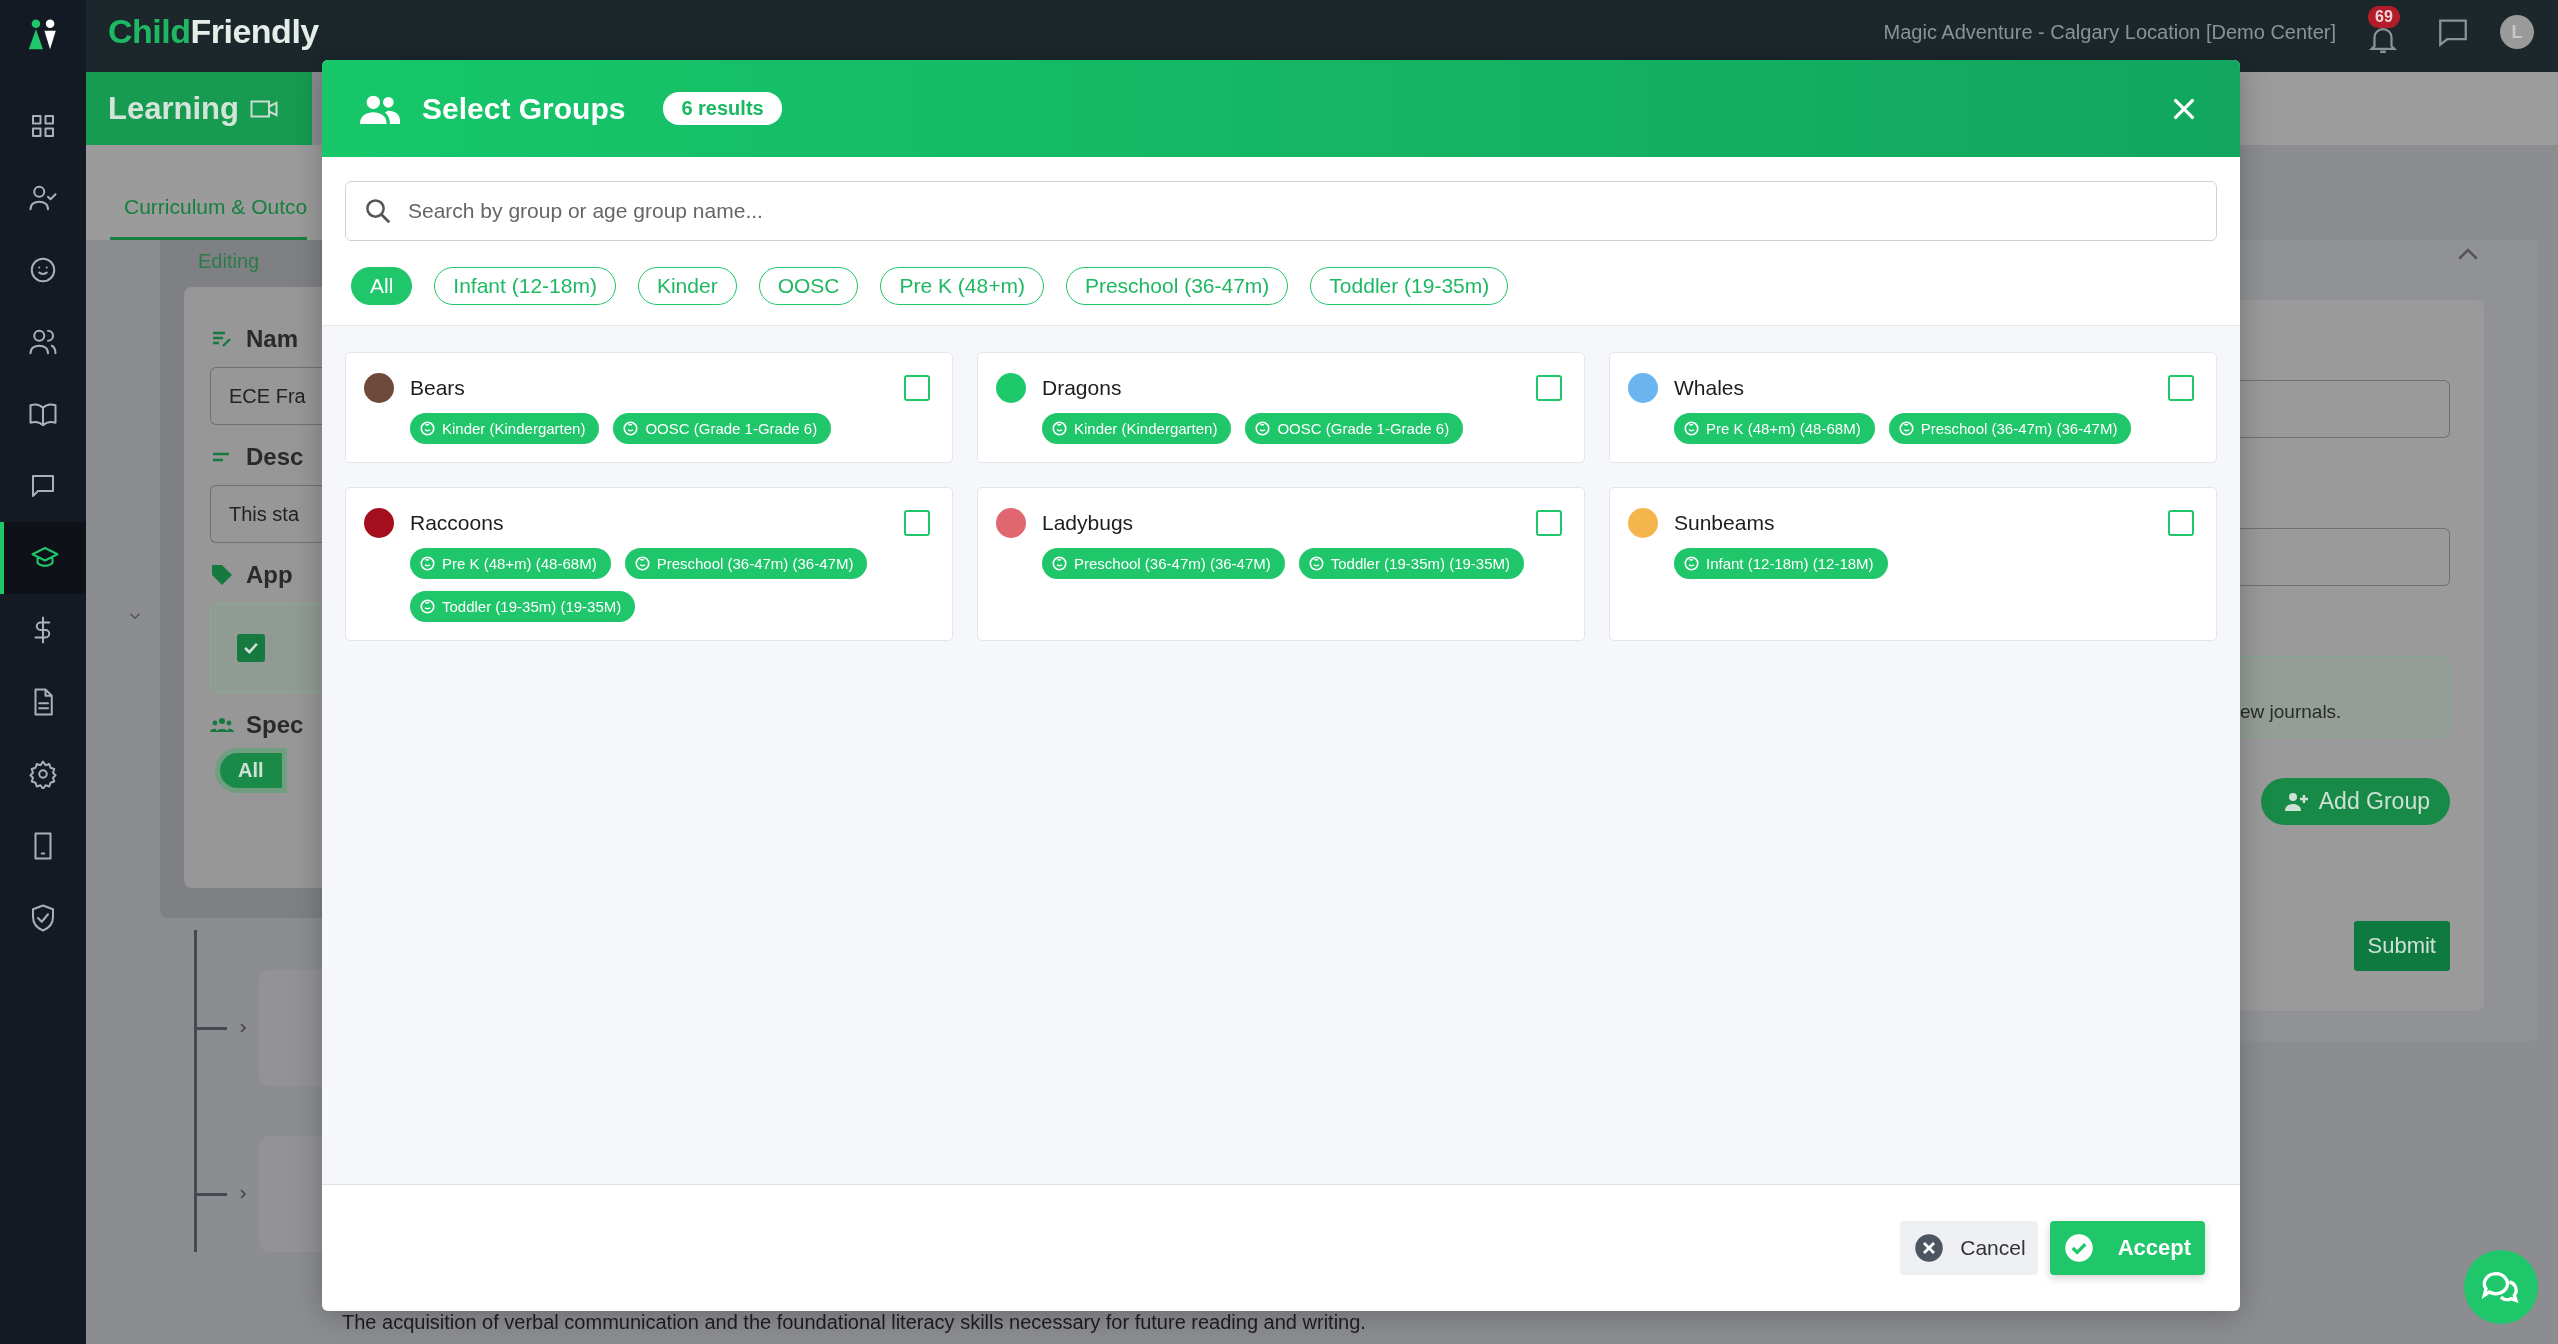 This screenshot has height=1344, width=2558. I want to click on group-card: Bears Kinder (Kindergarten) OOSC (Grade 1-Grade 6), so click(649, 407).